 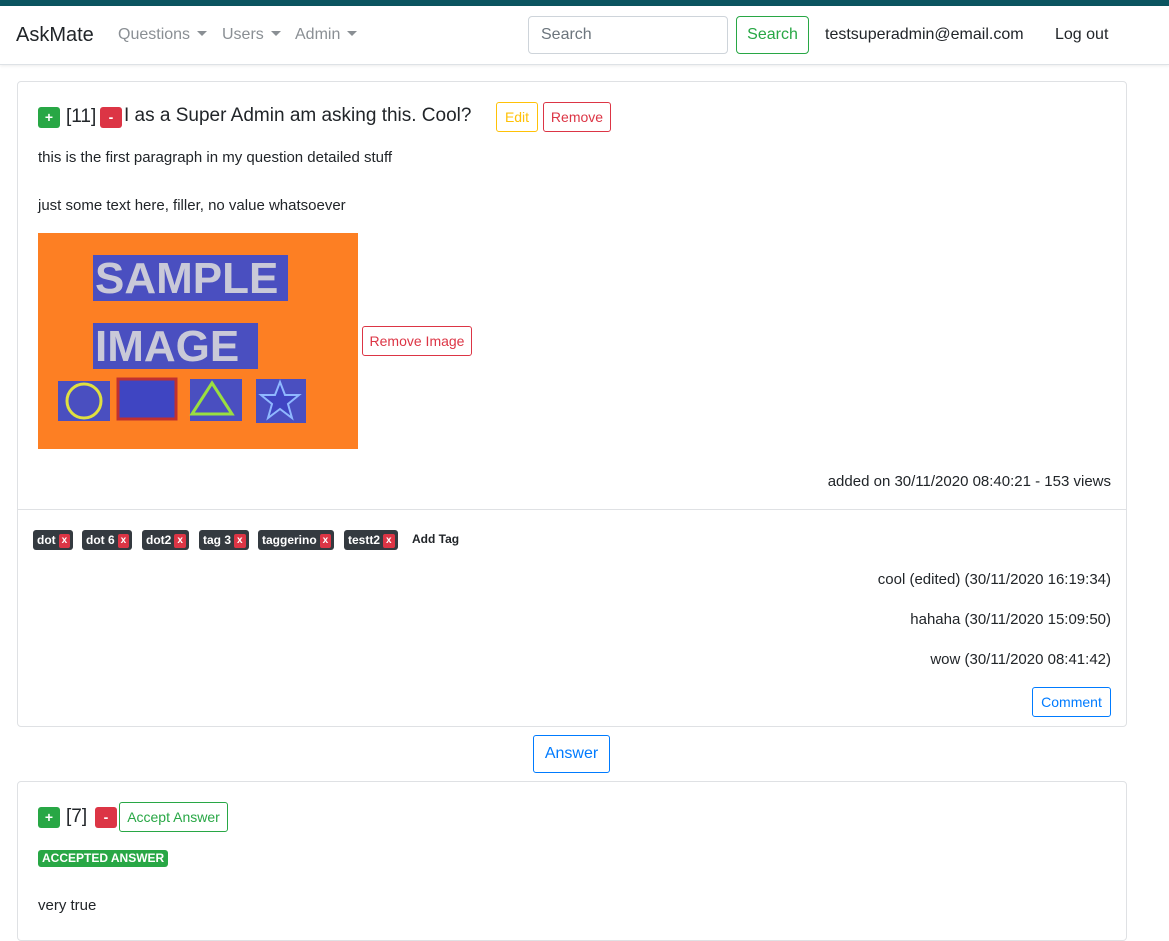 I want to click on user-email-link: testsuperadmin@email.com, so click(x=924, y=35).